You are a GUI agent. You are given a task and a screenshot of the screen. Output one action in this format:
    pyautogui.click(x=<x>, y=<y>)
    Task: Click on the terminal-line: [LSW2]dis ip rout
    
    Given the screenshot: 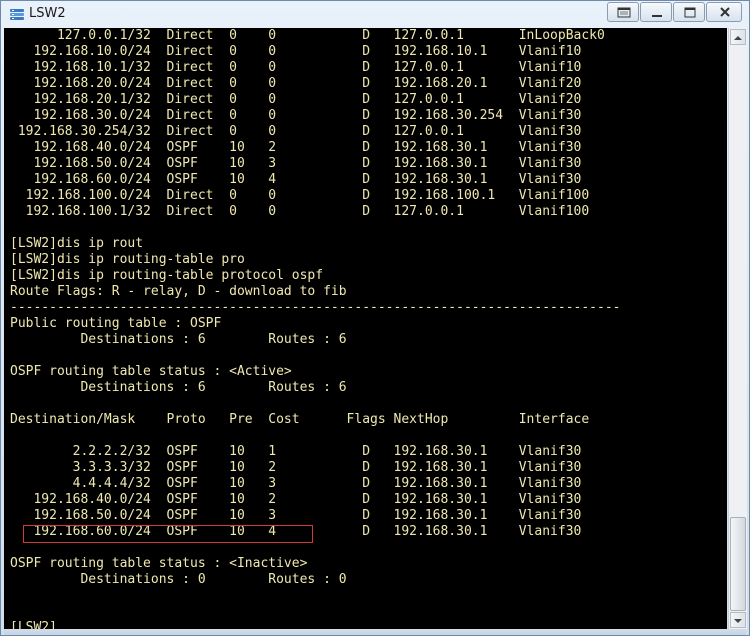 What is the action you would take?
    pyautogui.click(x=77, y=243)
    